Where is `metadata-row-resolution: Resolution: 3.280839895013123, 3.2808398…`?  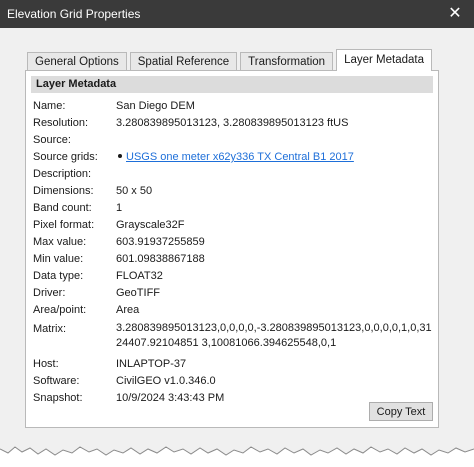 metadata-row-resolution: Resolution: 3.280839895013123, 3.2808398… is located at coordinates (233, 123).